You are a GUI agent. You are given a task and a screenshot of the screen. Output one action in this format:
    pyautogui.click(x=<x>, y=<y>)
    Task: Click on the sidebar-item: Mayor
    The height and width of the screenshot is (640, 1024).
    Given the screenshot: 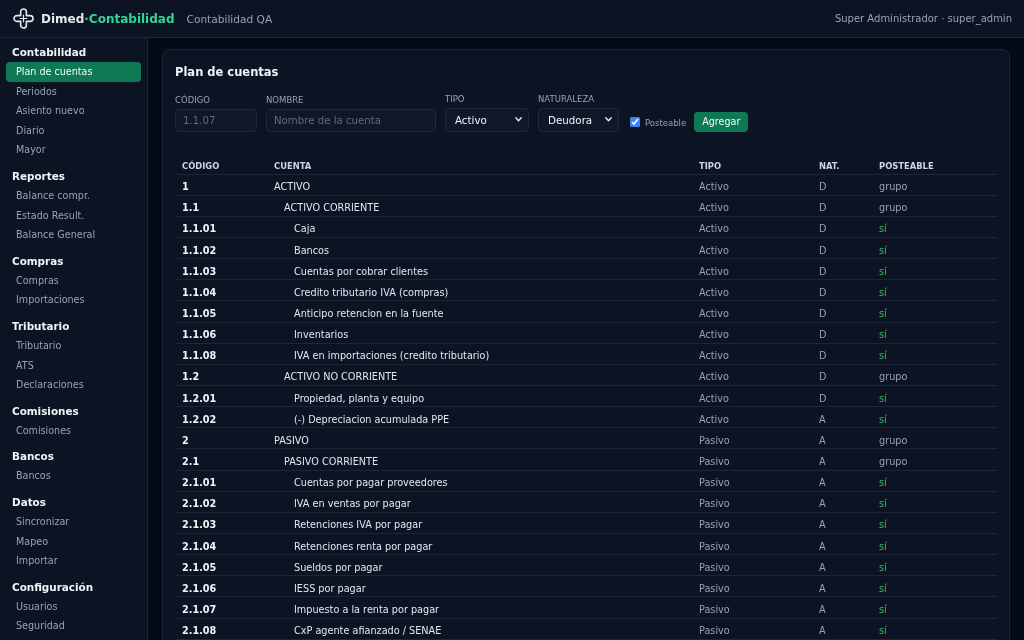 What is the action you would take?
    pyautogui.click(x=73, y=150)
    